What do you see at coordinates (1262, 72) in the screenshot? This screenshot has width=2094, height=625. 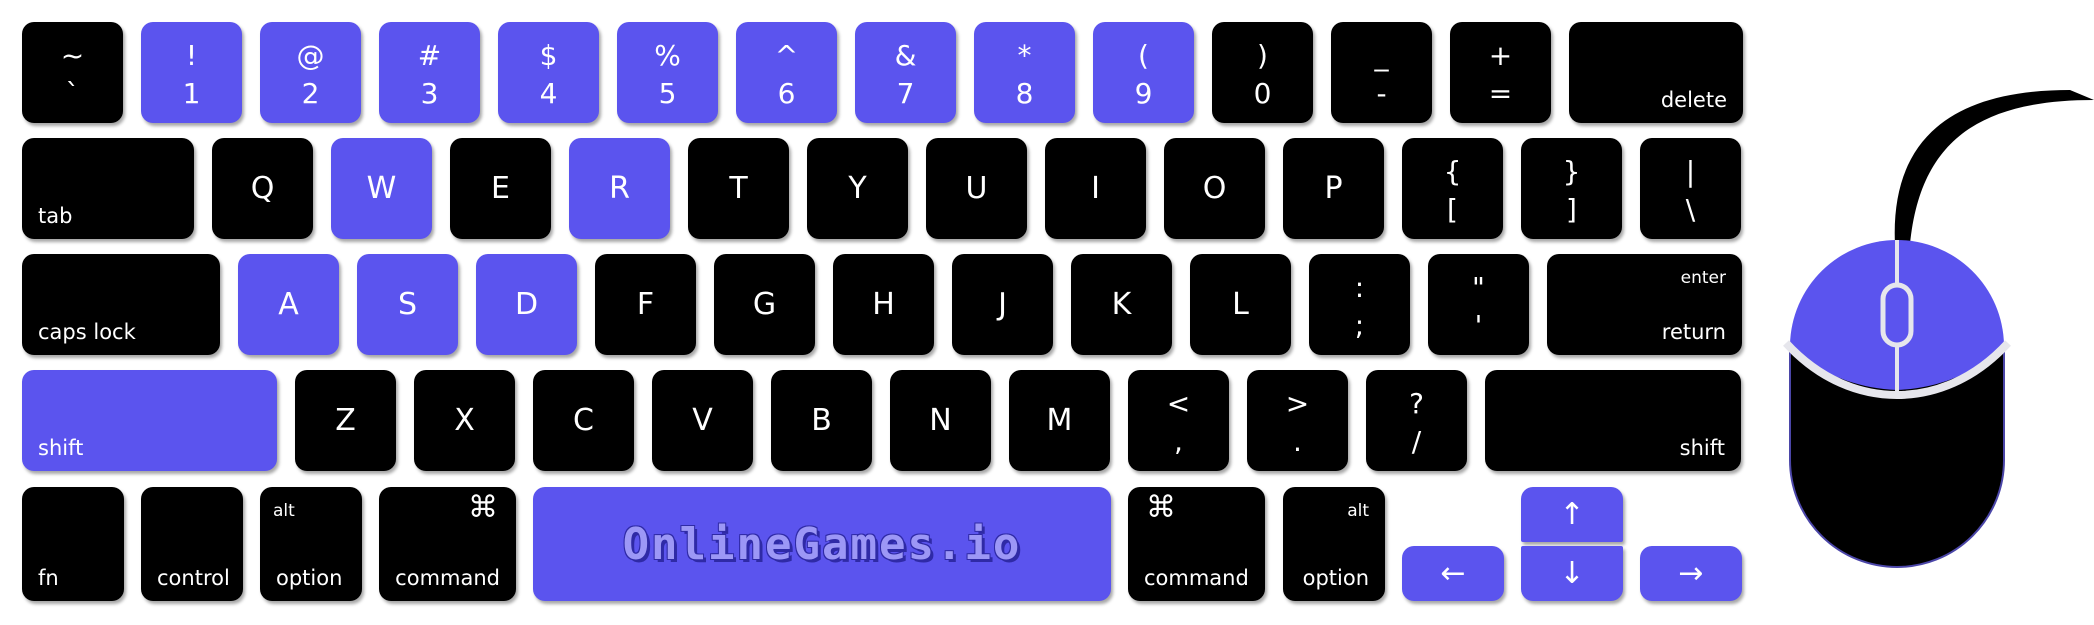 I see `key-symbol: ) 0` at bounding box center [1262, 72].